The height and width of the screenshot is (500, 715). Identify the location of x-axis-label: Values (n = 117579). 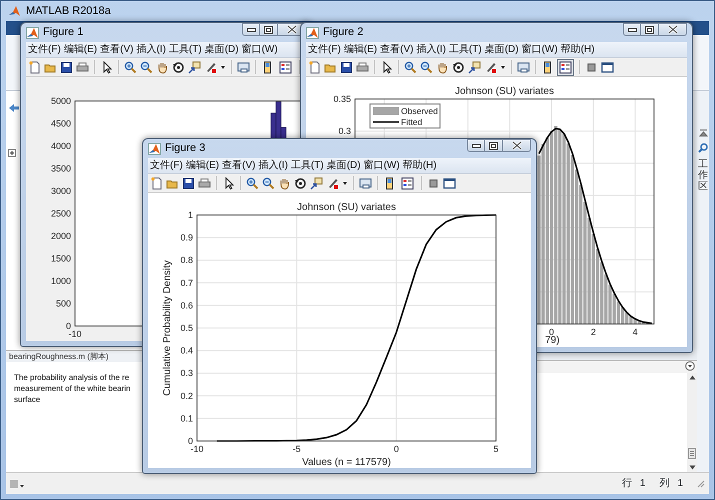
(346, 462).